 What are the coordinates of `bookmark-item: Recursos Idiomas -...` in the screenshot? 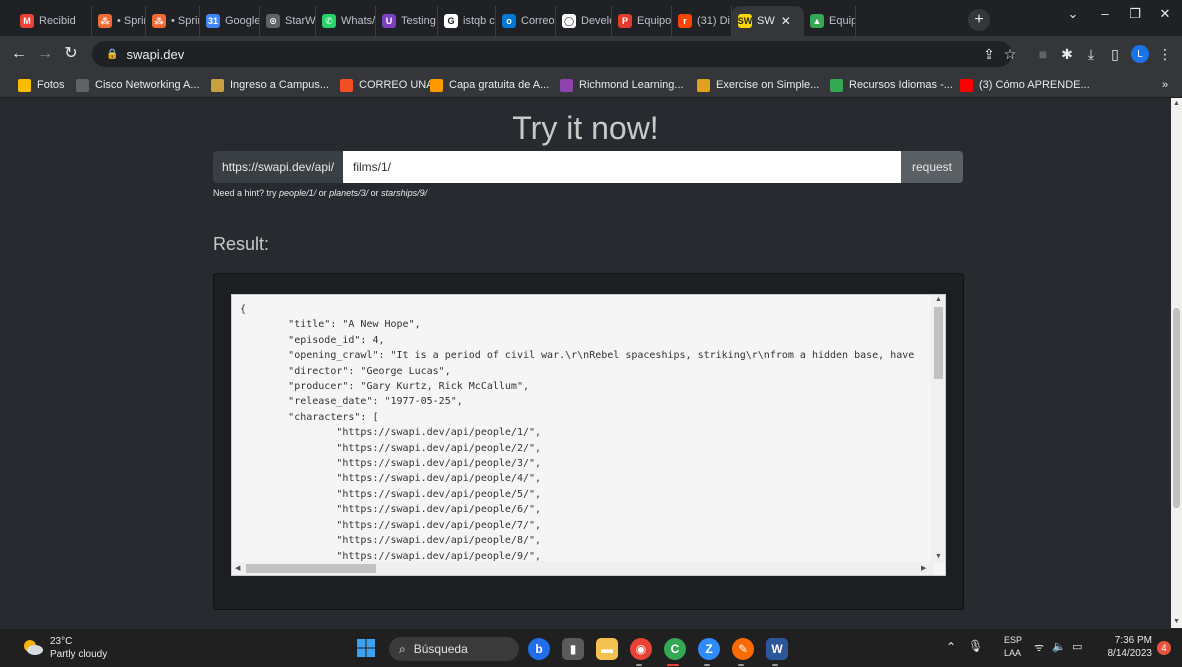 It's located at (891, 85).